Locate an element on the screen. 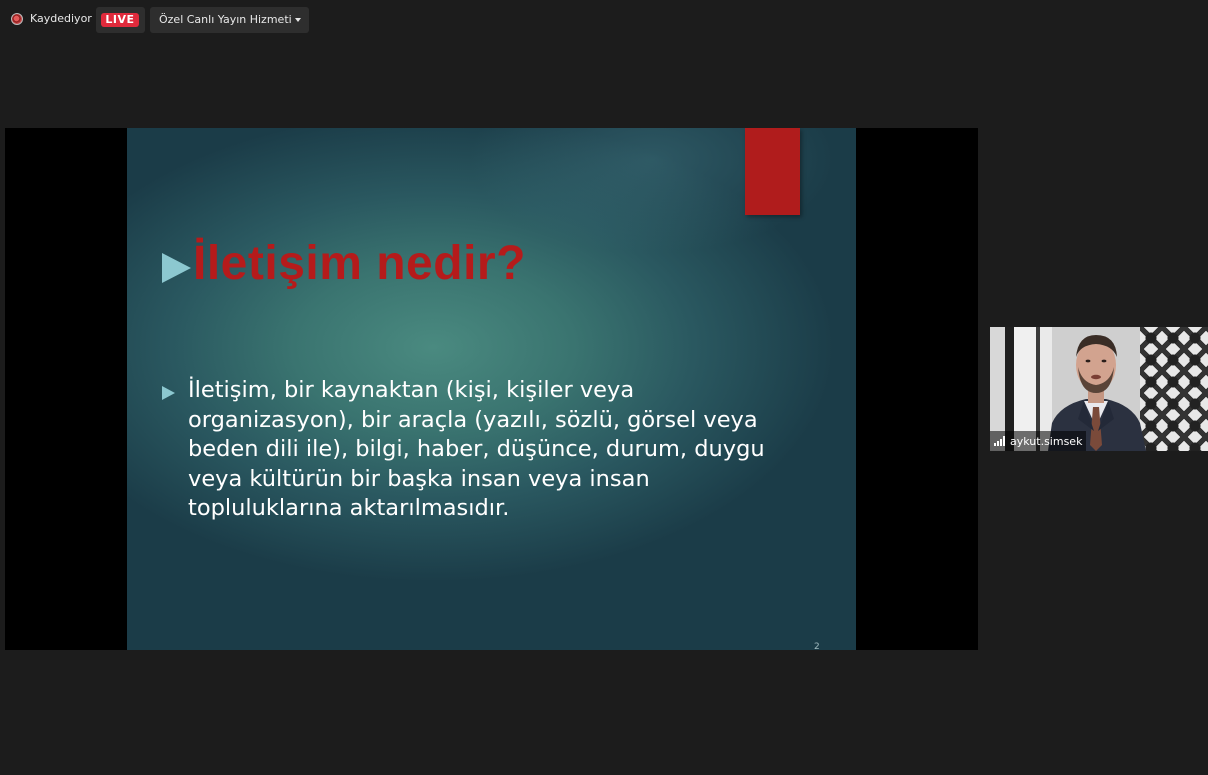  slide-red-tab is located at coordinates (772, 171).